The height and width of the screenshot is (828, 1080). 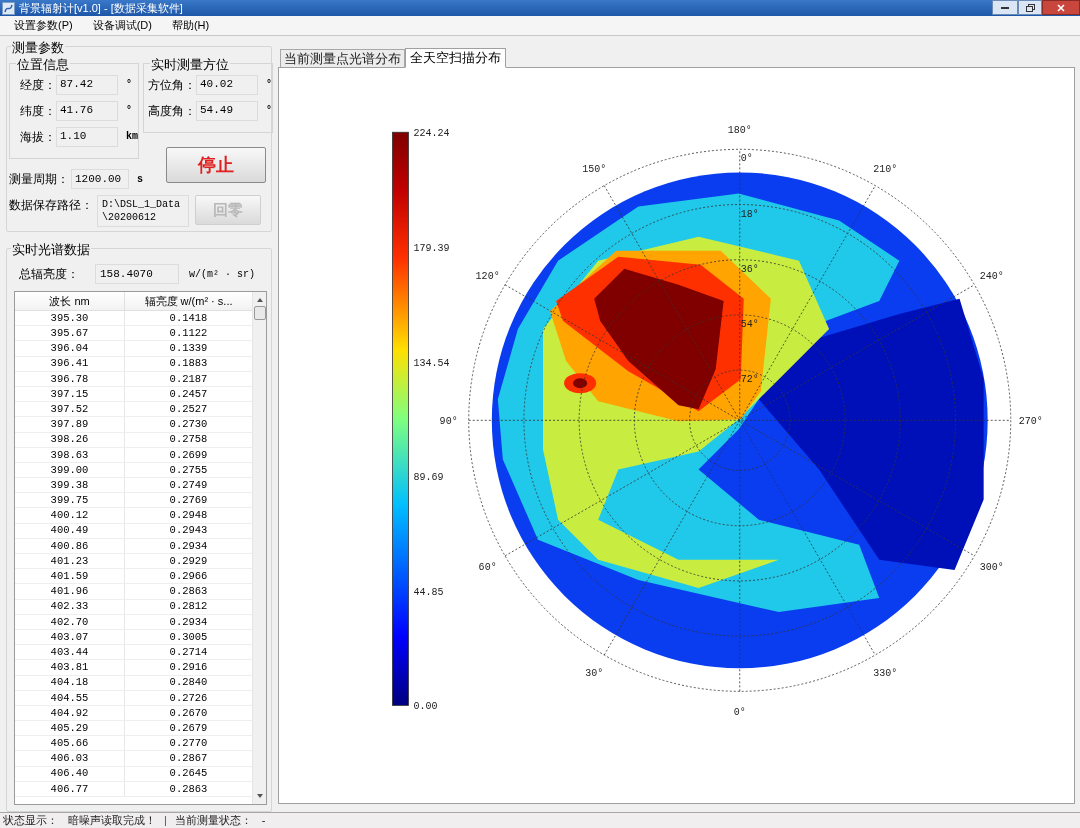 What do you see at coordinates (342, 58) in the screenshot?
I see `tab: 当前测量点光谱分布` at bounding box center [342, 58].